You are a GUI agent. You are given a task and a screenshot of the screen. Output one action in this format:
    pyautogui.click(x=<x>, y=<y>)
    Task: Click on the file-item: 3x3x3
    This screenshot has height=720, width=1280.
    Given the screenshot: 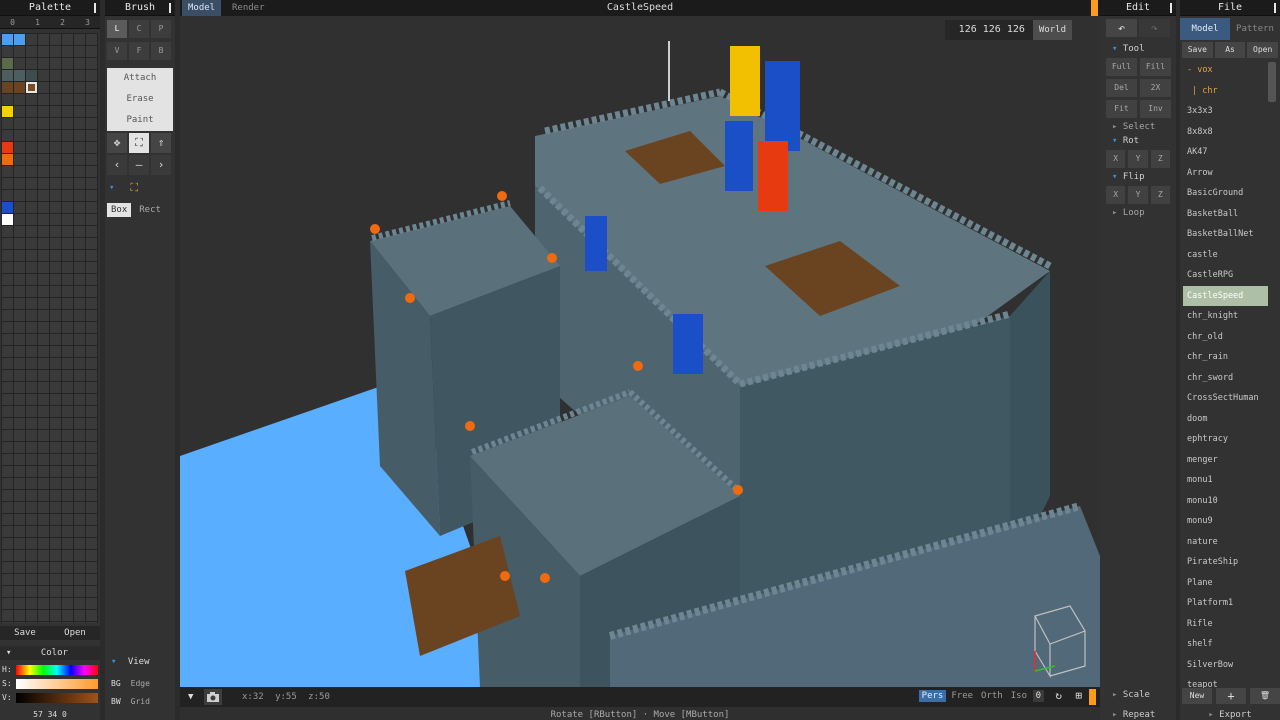 What is the action you would take?
    pyautogui.click(x=1230, y=111)
    